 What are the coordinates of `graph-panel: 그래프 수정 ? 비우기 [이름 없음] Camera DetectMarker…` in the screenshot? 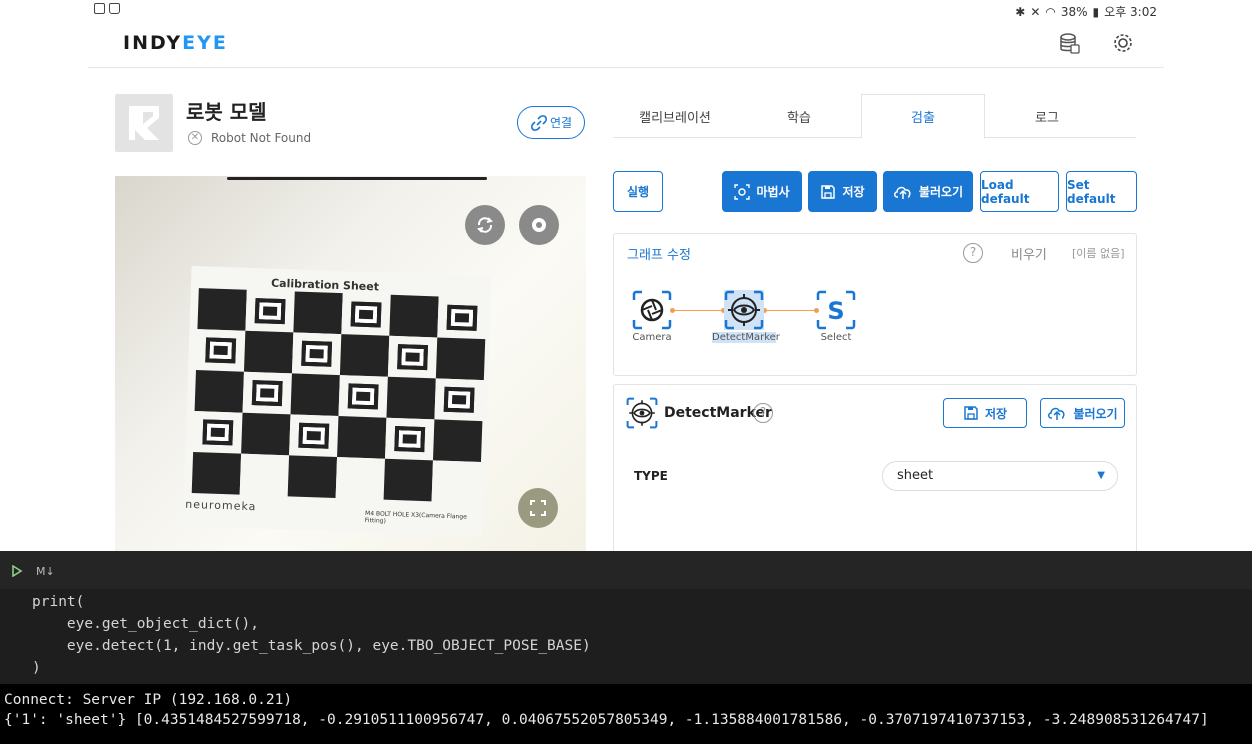 It's located at (875, 304).